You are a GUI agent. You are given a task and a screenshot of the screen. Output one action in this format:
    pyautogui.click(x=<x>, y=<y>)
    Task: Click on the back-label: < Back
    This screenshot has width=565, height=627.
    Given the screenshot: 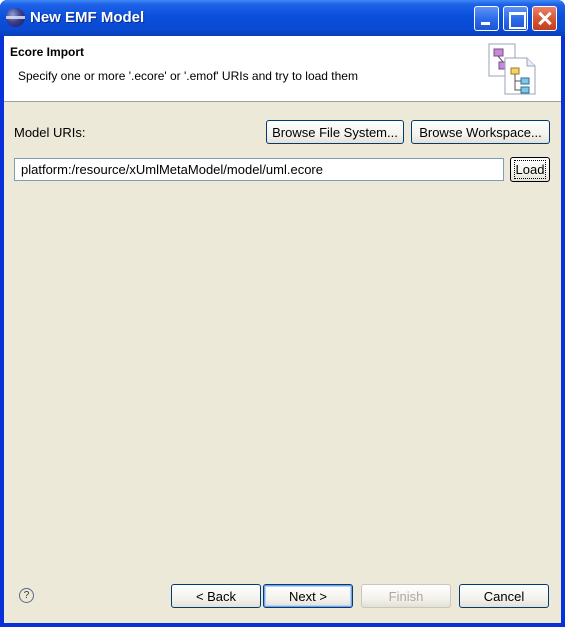 What is the action you would take?
    pyautogui.click(x=216, y=596)
    